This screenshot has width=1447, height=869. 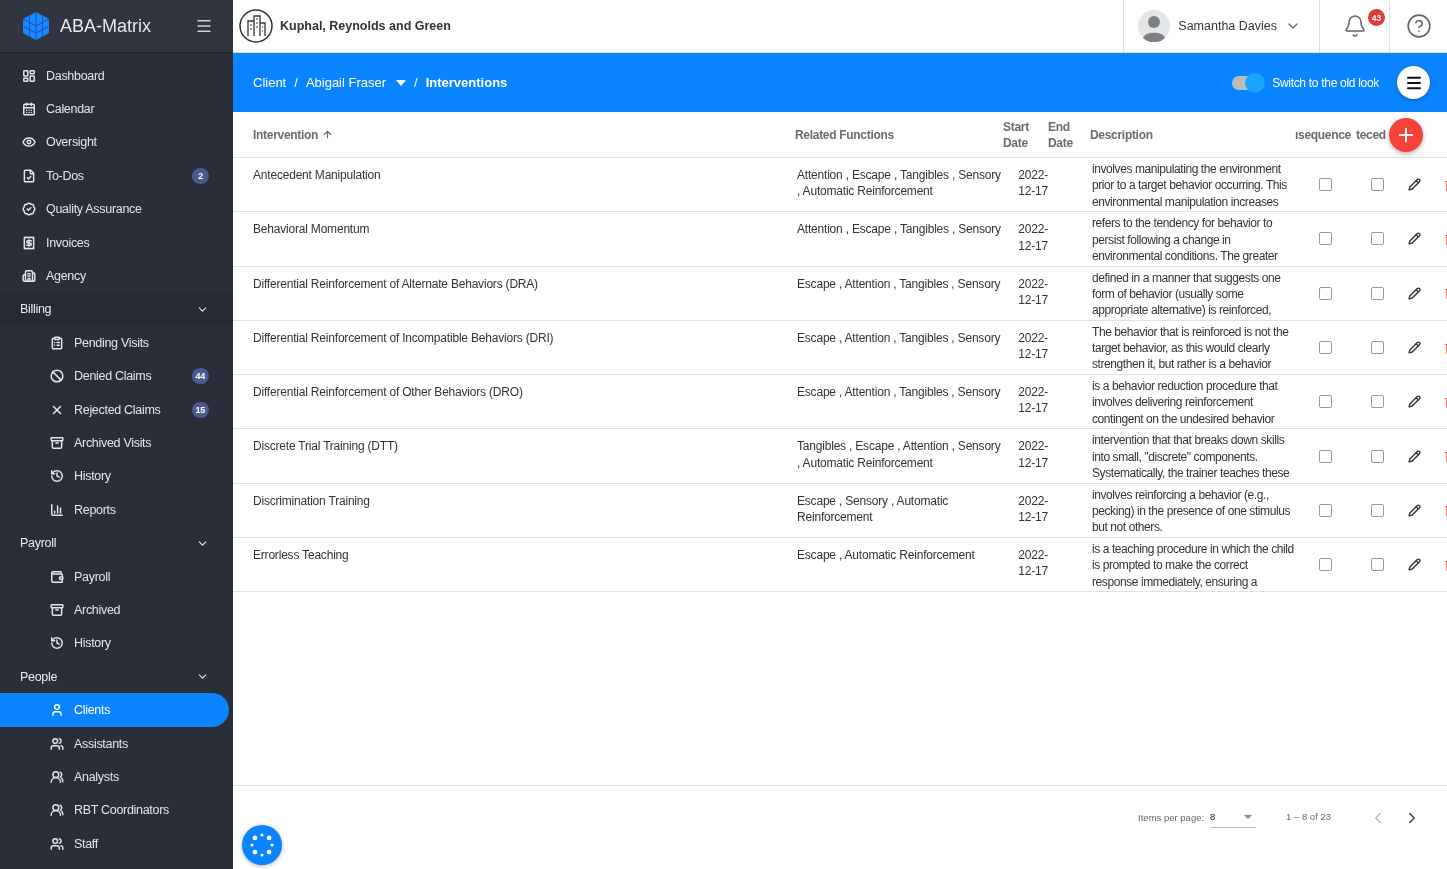 I want to click on menu-button, so click(x=1413, y=82).